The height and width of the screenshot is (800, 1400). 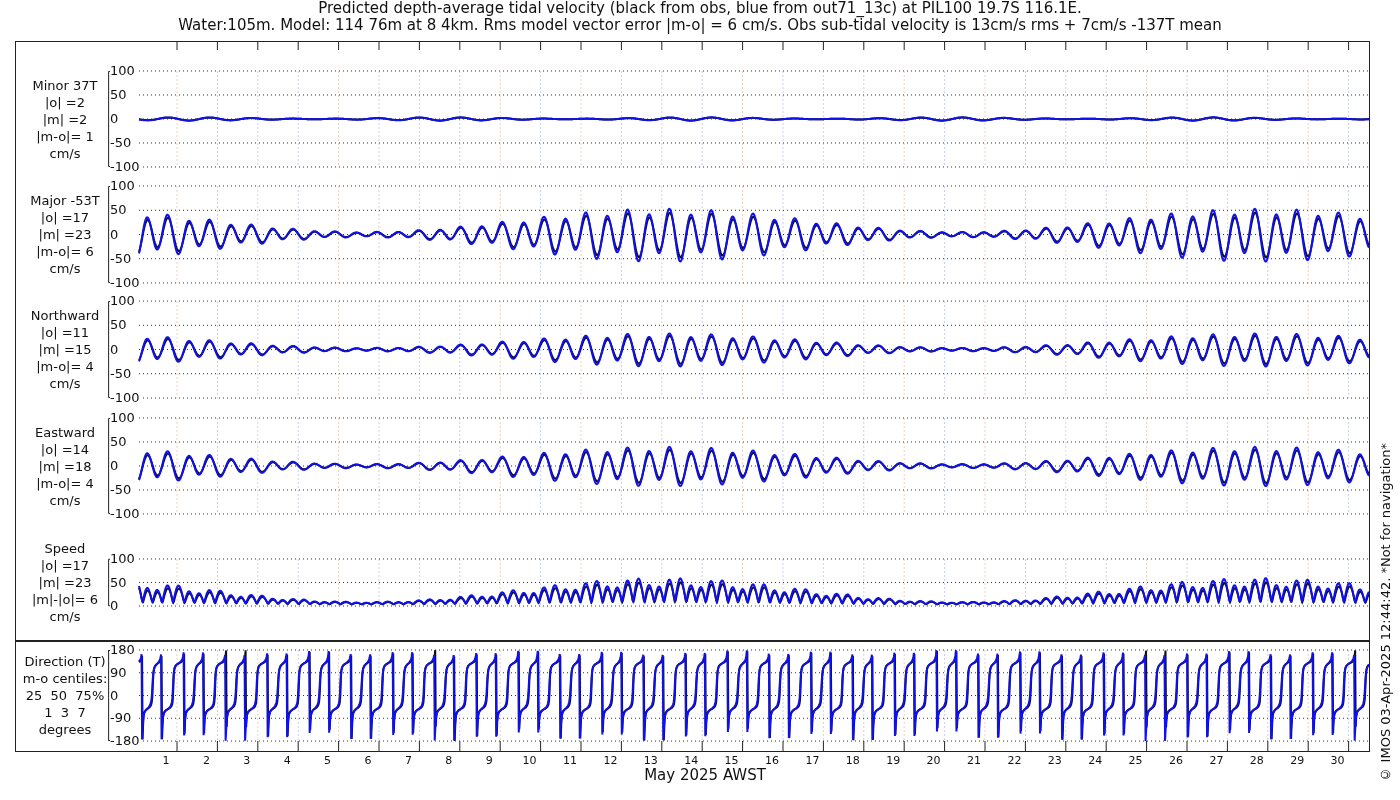 What do you see at coordinates (287, 761) in the screenshot?
I see `x-tick-label: 4` at bounding box center [287, 761].